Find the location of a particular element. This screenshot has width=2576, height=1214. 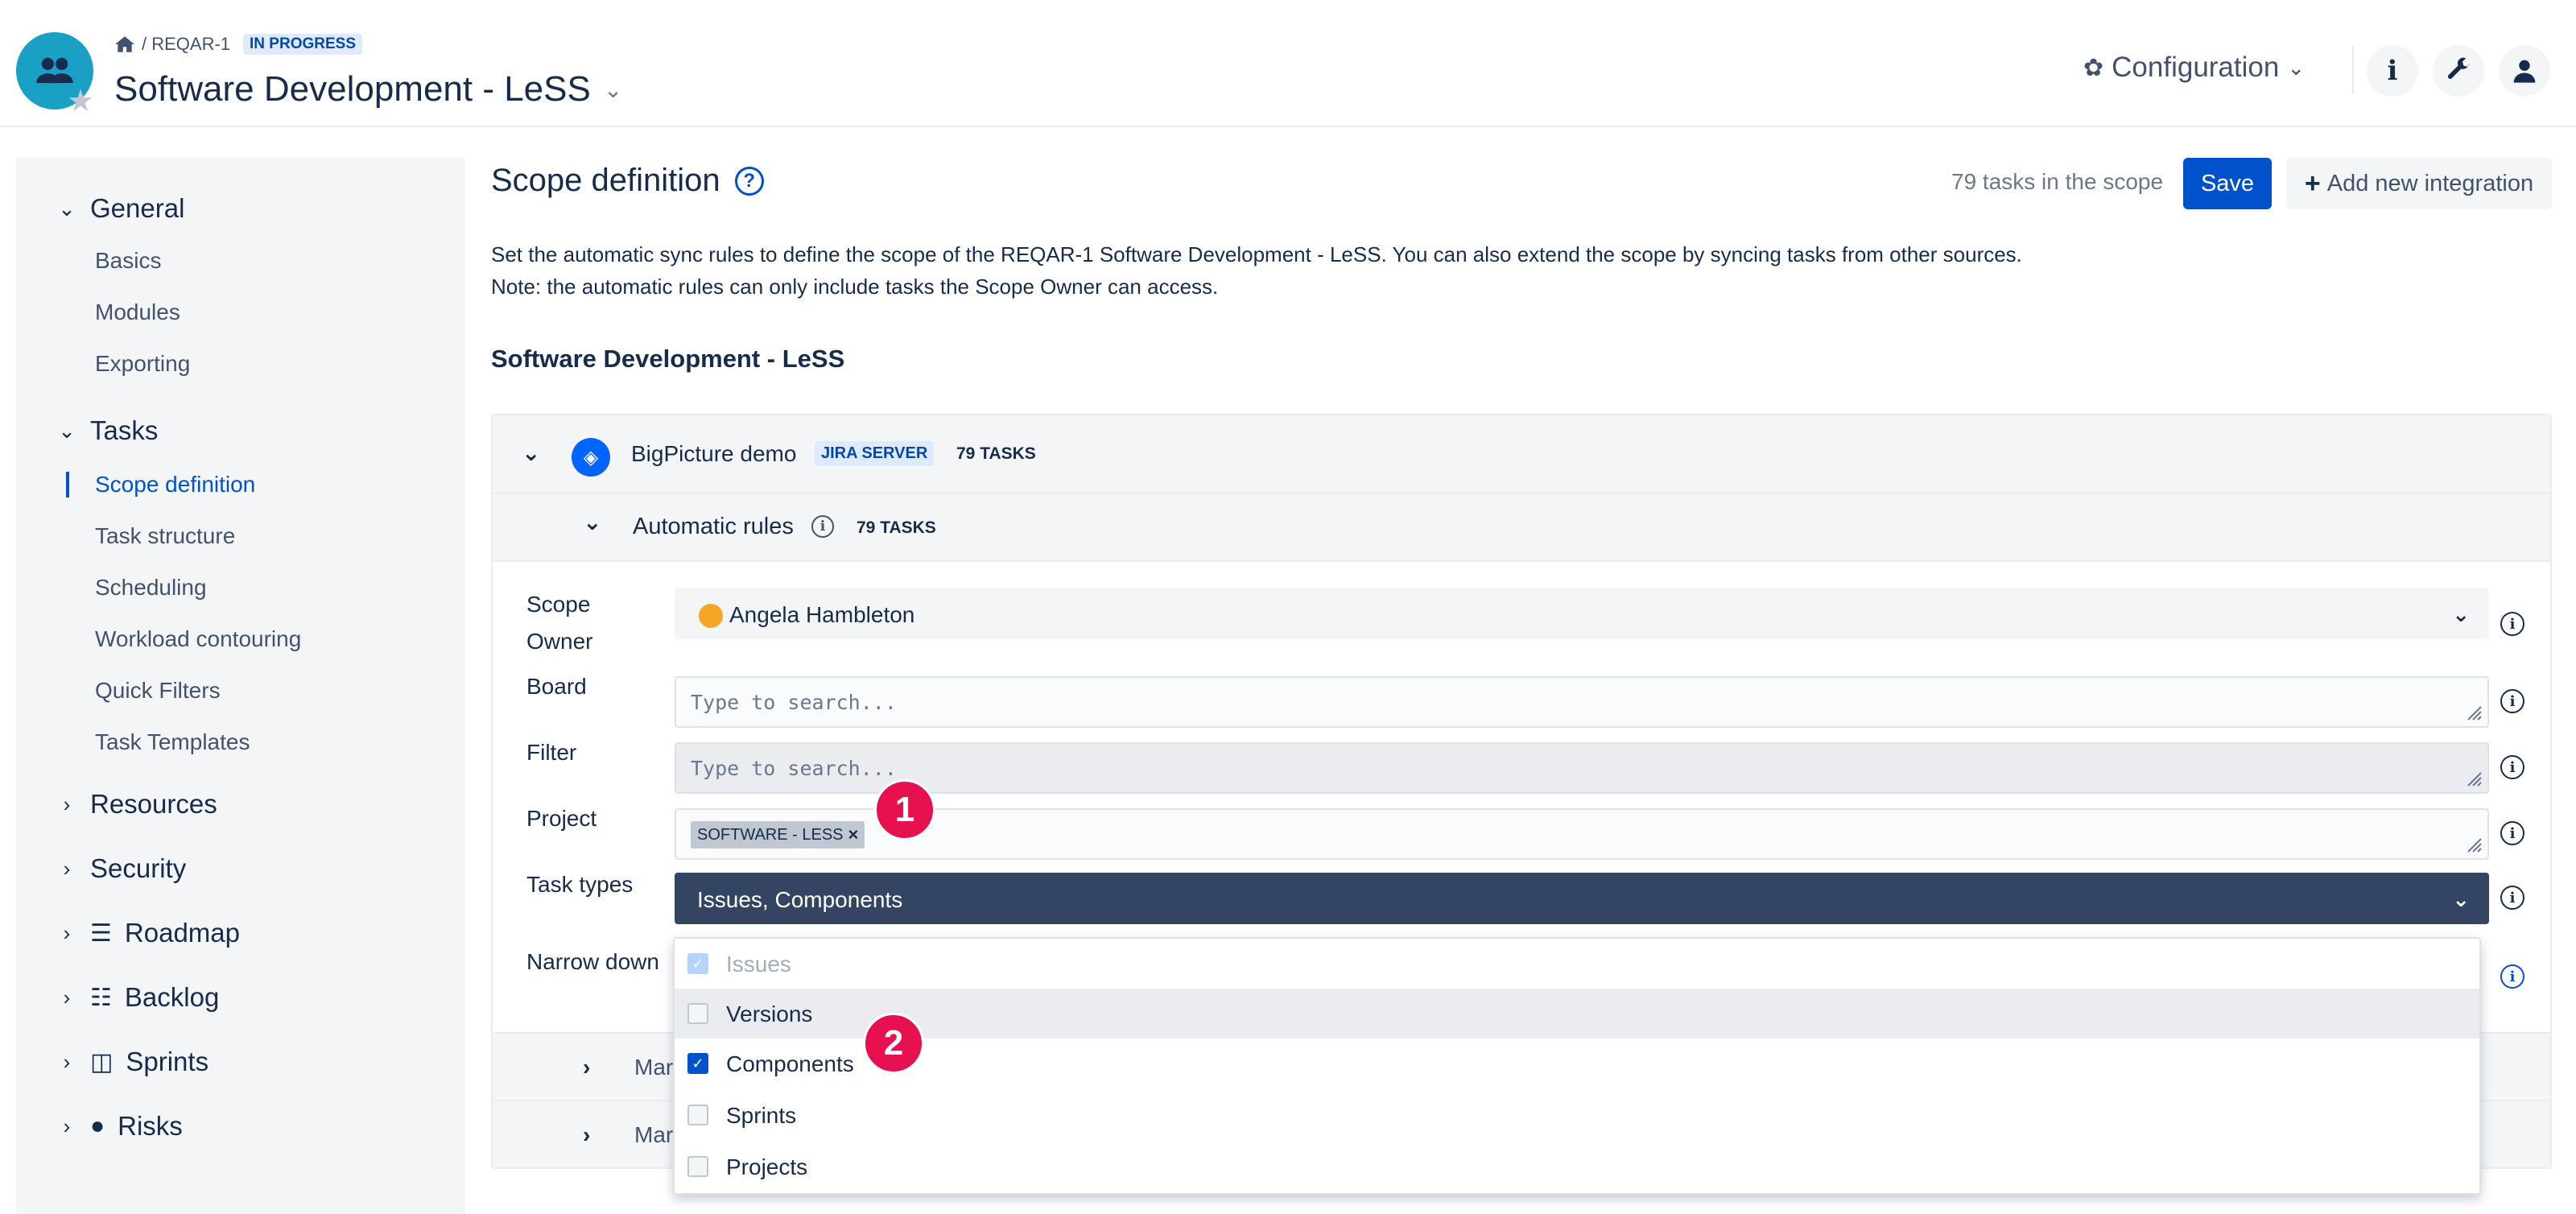

scope-owner-select: Angela Hambleton ⌄ is located at coordinates (1582, 613).